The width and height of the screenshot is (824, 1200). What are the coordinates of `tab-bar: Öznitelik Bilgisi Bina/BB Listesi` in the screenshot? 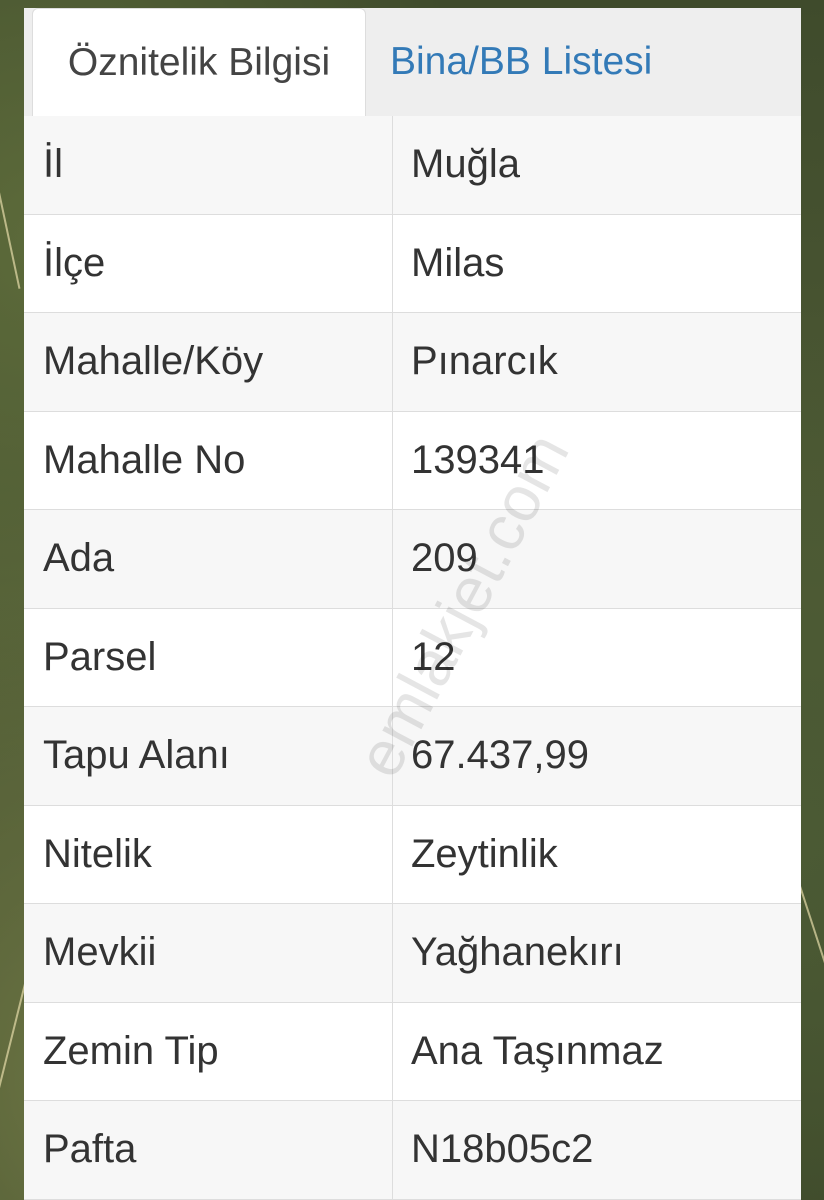 It's located at (412, 62).